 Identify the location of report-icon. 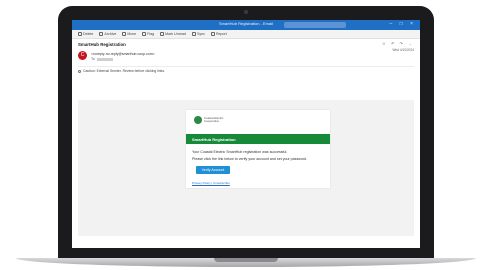
(212, 34).